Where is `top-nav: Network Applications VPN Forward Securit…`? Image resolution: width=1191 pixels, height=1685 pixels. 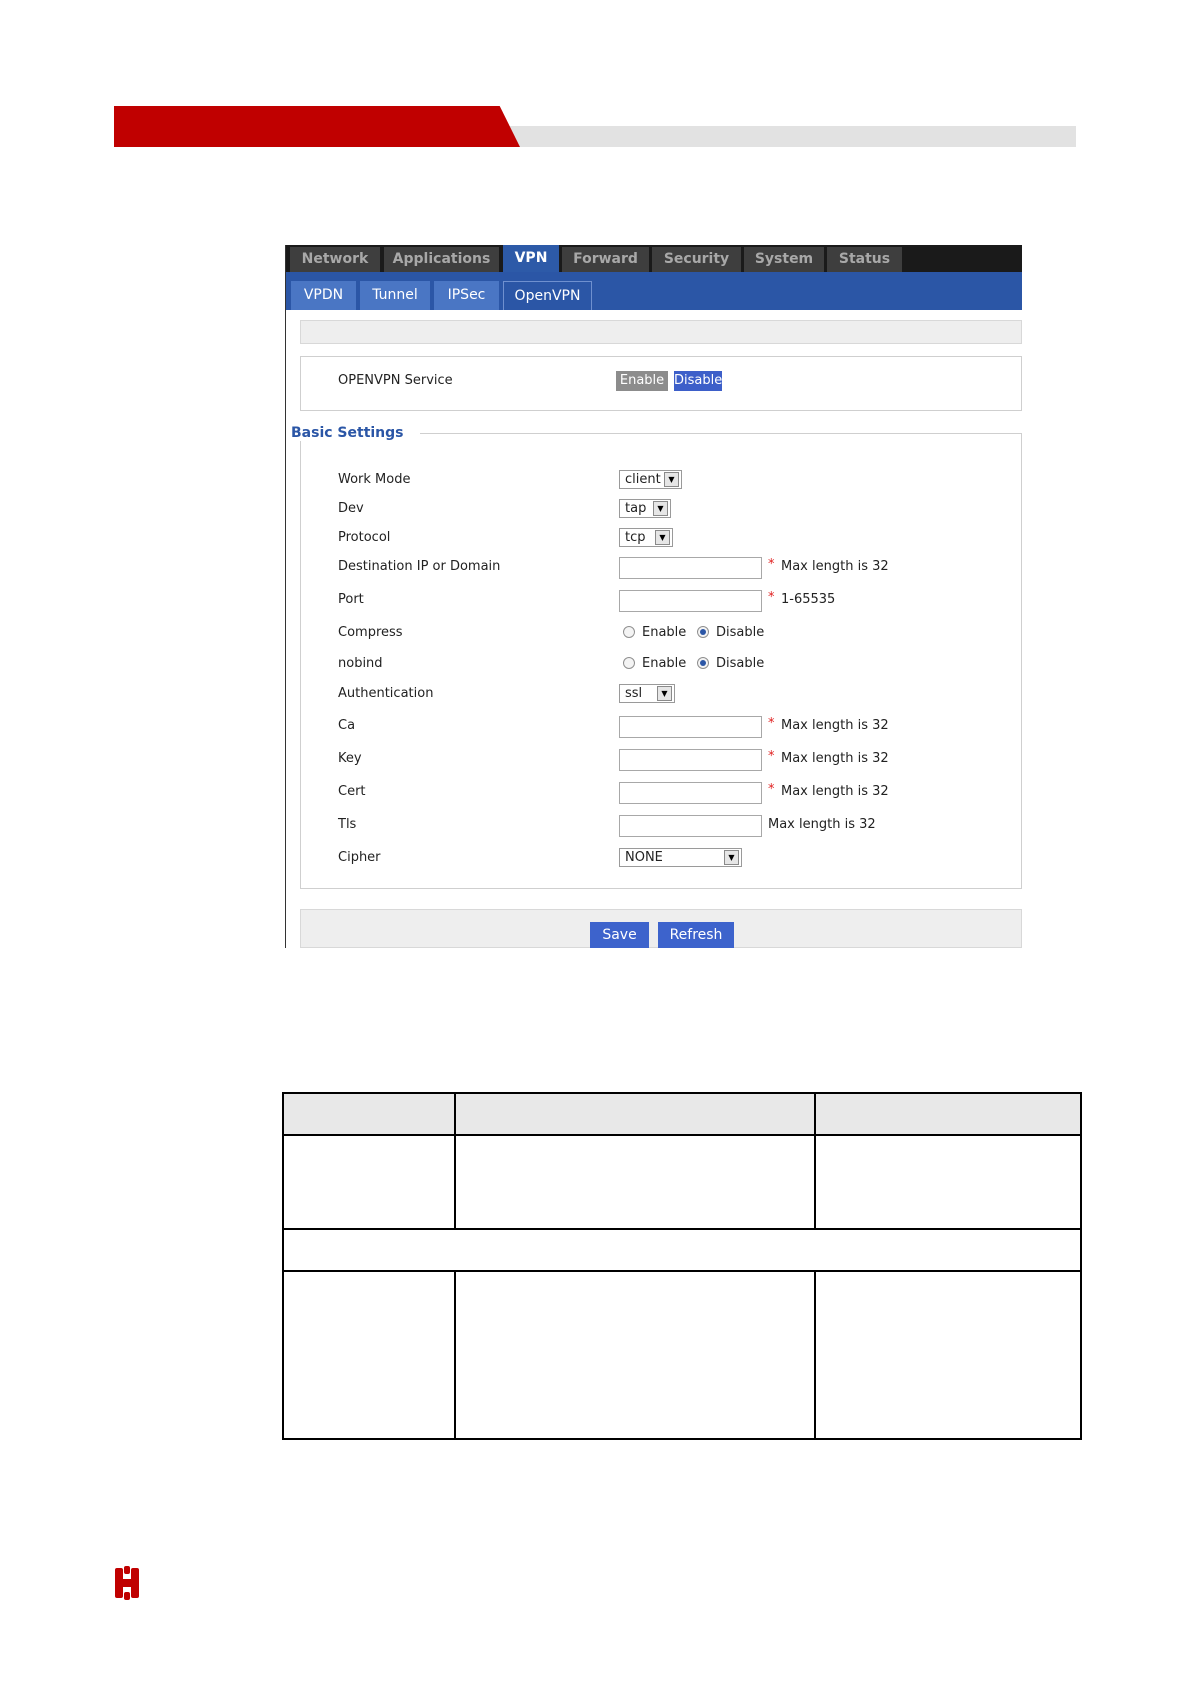
top-nav: Network Applications VPN Forward Securit… is located at coordinates (654, 258).